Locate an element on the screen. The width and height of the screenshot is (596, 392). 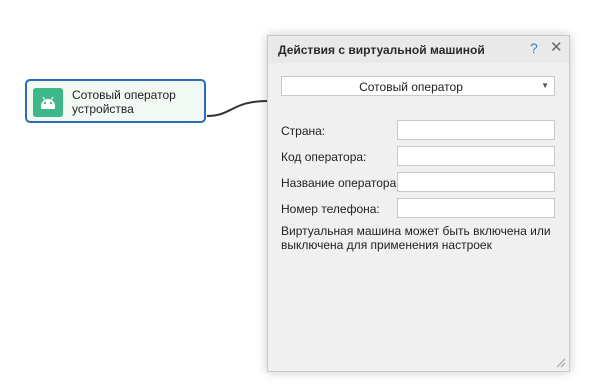
action-select-value: Сотовый оператор is located at coordinates (411, 87).